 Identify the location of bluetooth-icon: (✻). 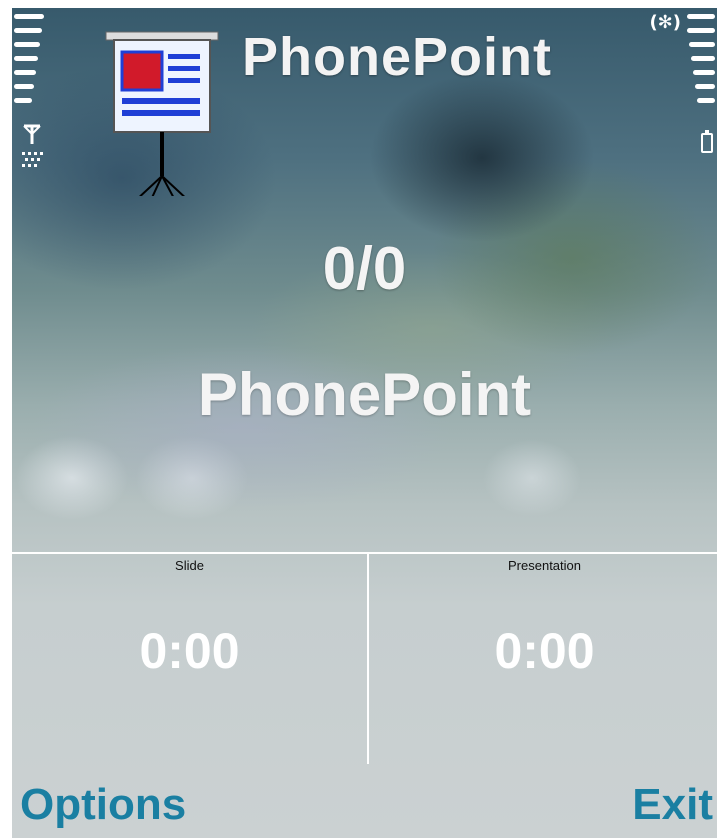
(665, 22).